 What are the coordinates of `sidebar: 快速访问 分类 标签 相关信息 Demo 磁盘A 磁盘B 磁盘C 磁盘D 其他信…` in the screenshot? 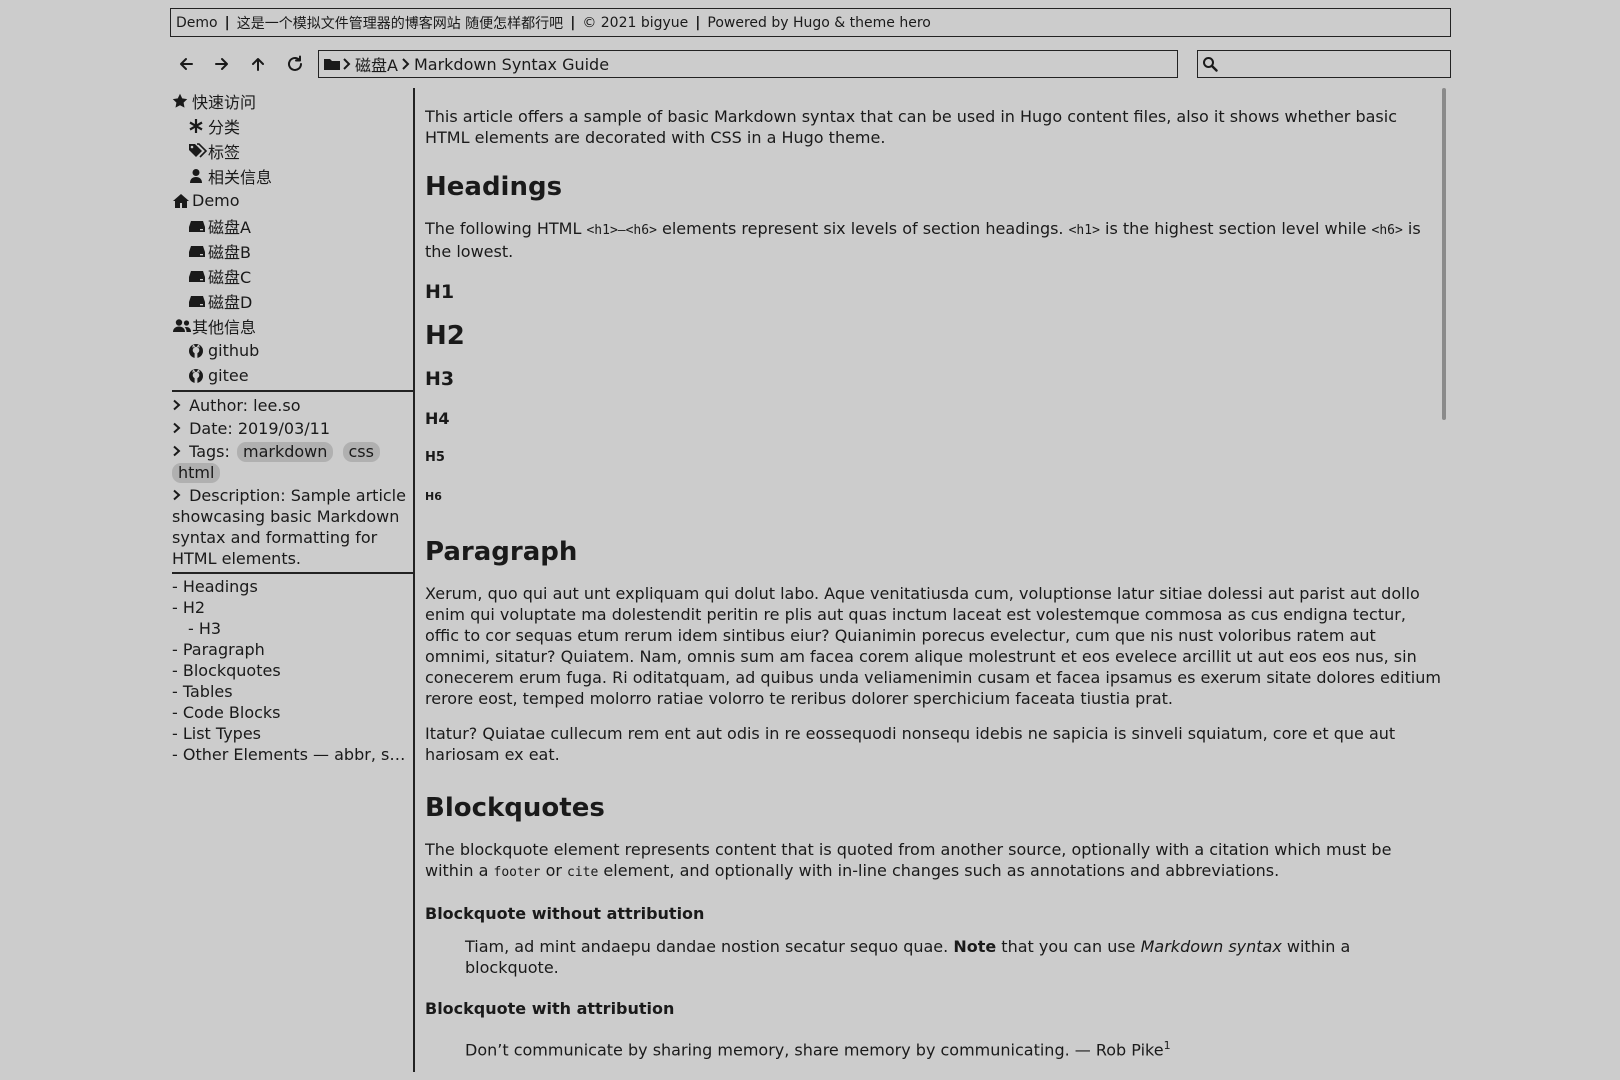 It's located at (292, 584).